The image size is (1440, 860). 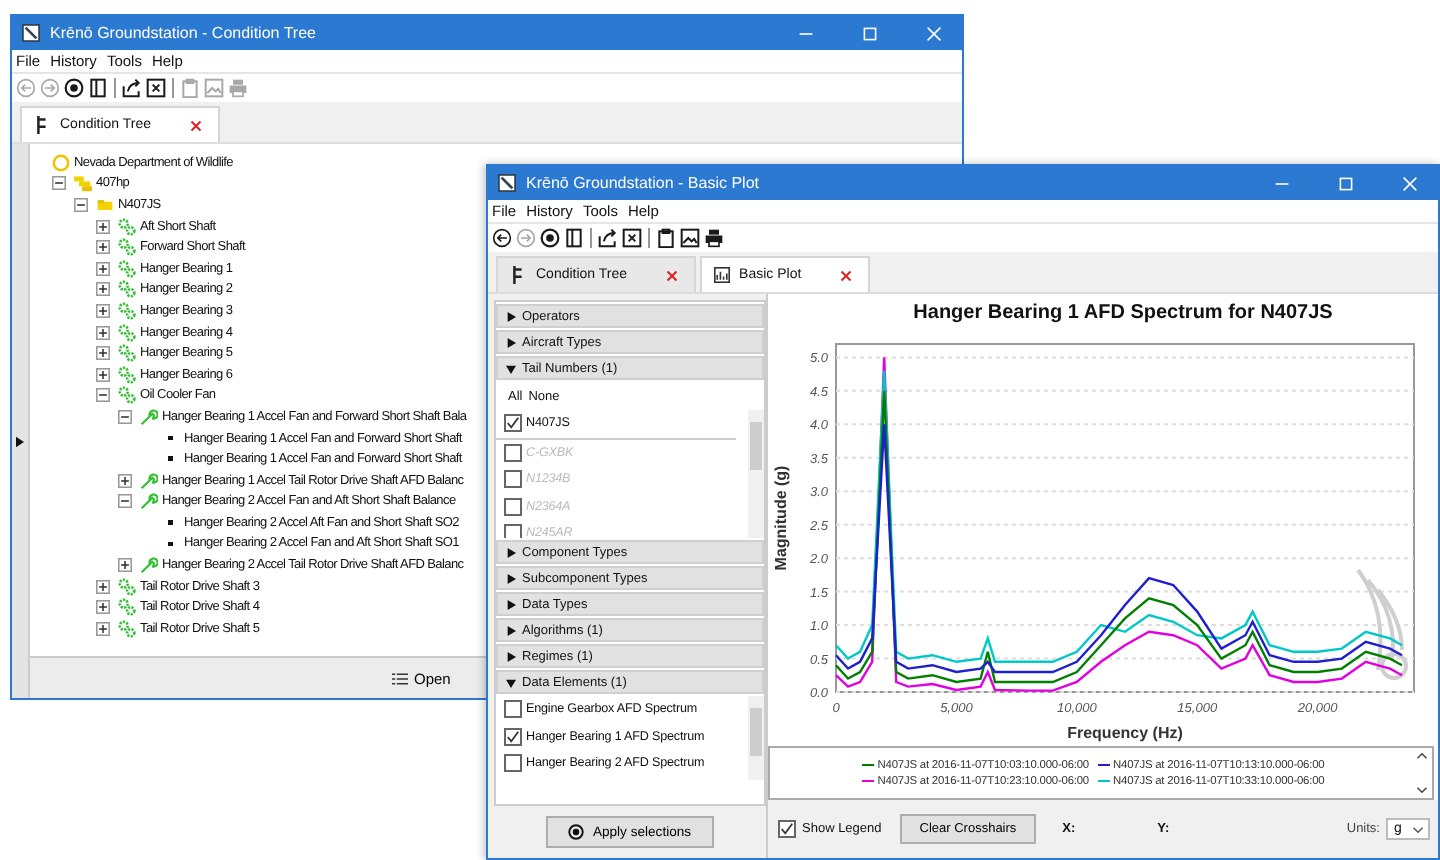 I want to click on window-title: Krēnō Groundstation - Condition Tree, so click(x=183, y=33).